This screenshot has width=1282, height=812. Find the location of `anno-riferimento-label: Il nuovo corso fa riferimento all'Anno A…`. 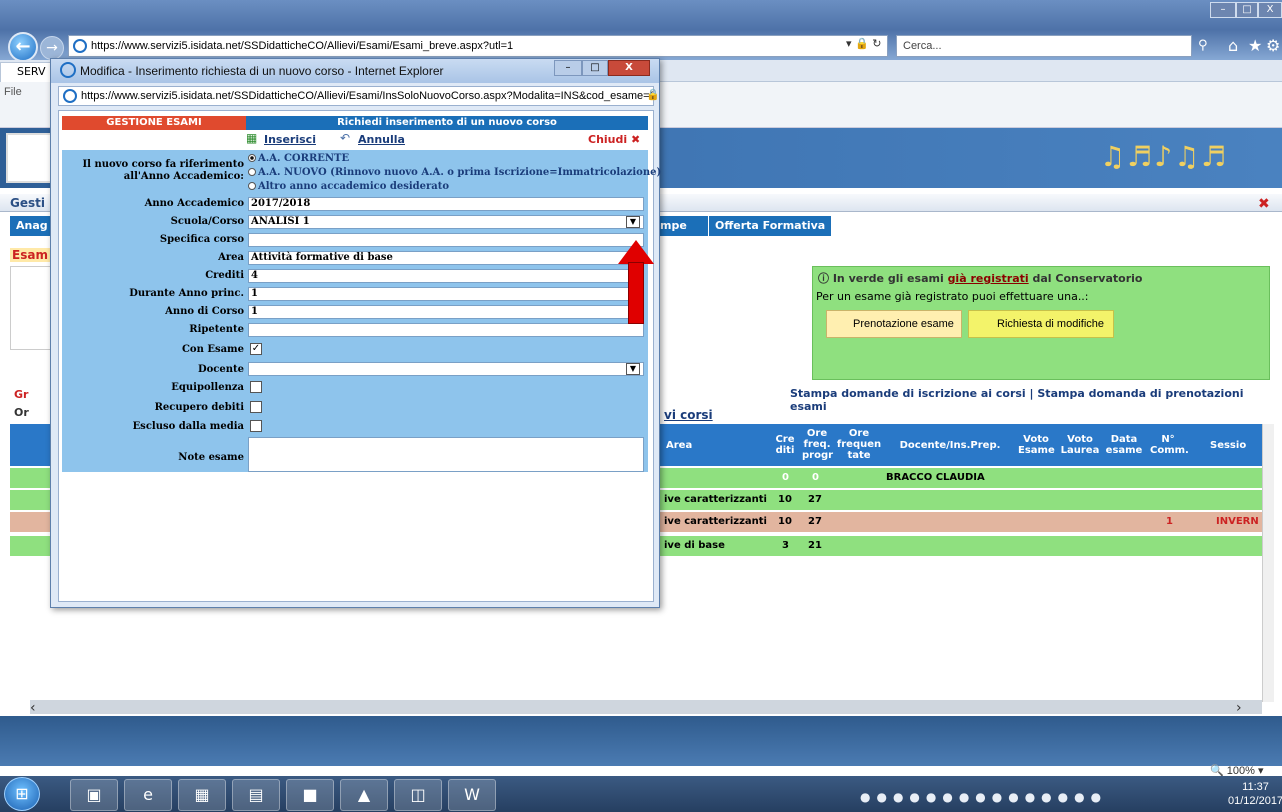

anno-riferimento-label: Il nuovo corso fa riferimento all'Anno A… is located at coordinates (163, 170).